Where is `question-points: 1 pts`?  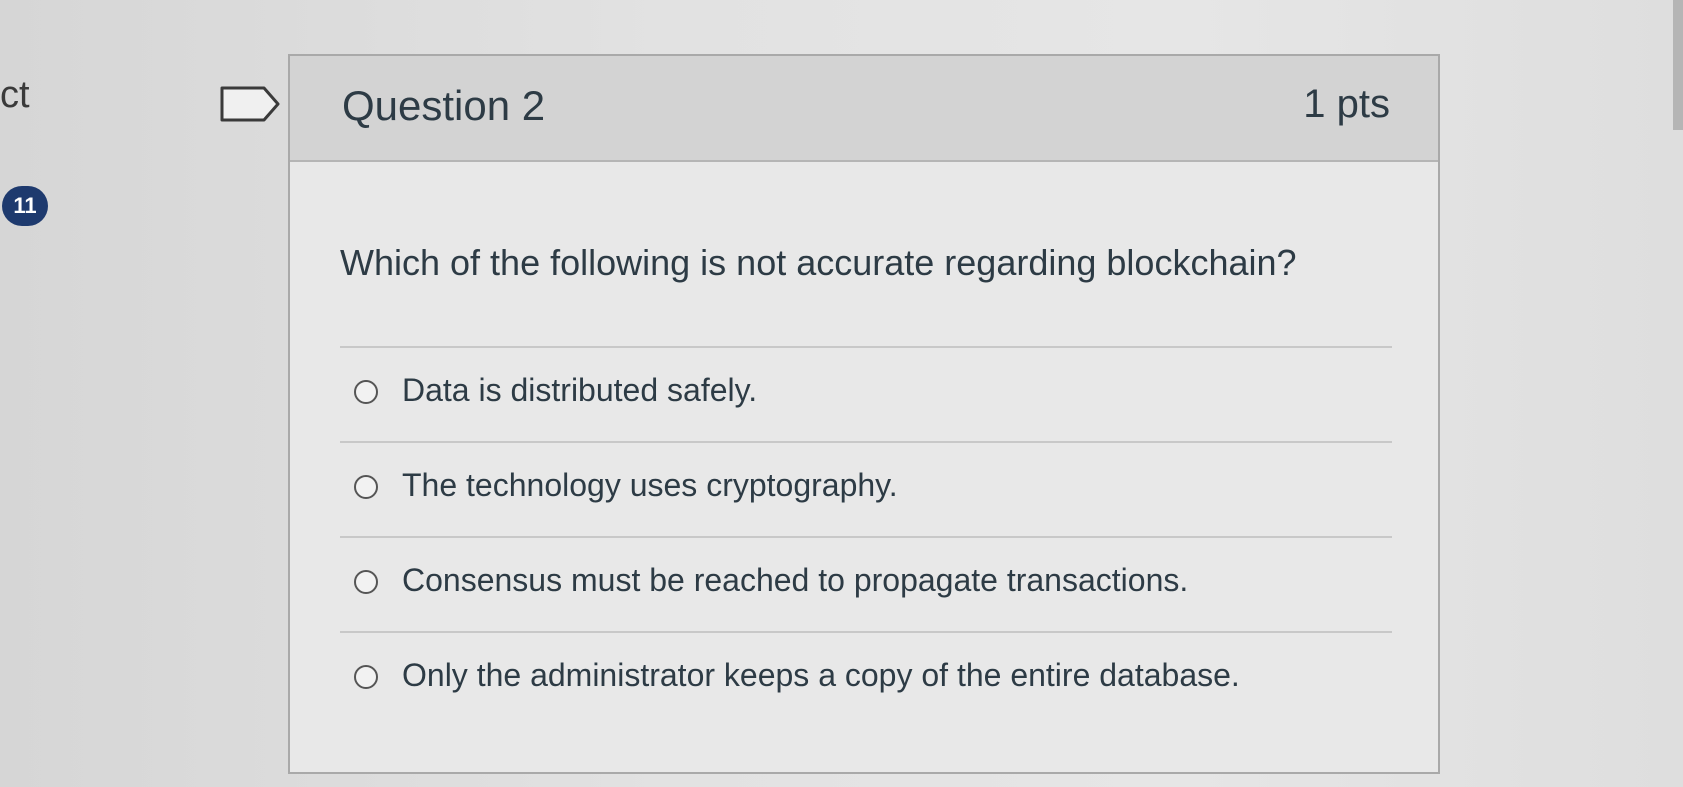
question-points: 1 pts is located at coordinates (1346, 104).